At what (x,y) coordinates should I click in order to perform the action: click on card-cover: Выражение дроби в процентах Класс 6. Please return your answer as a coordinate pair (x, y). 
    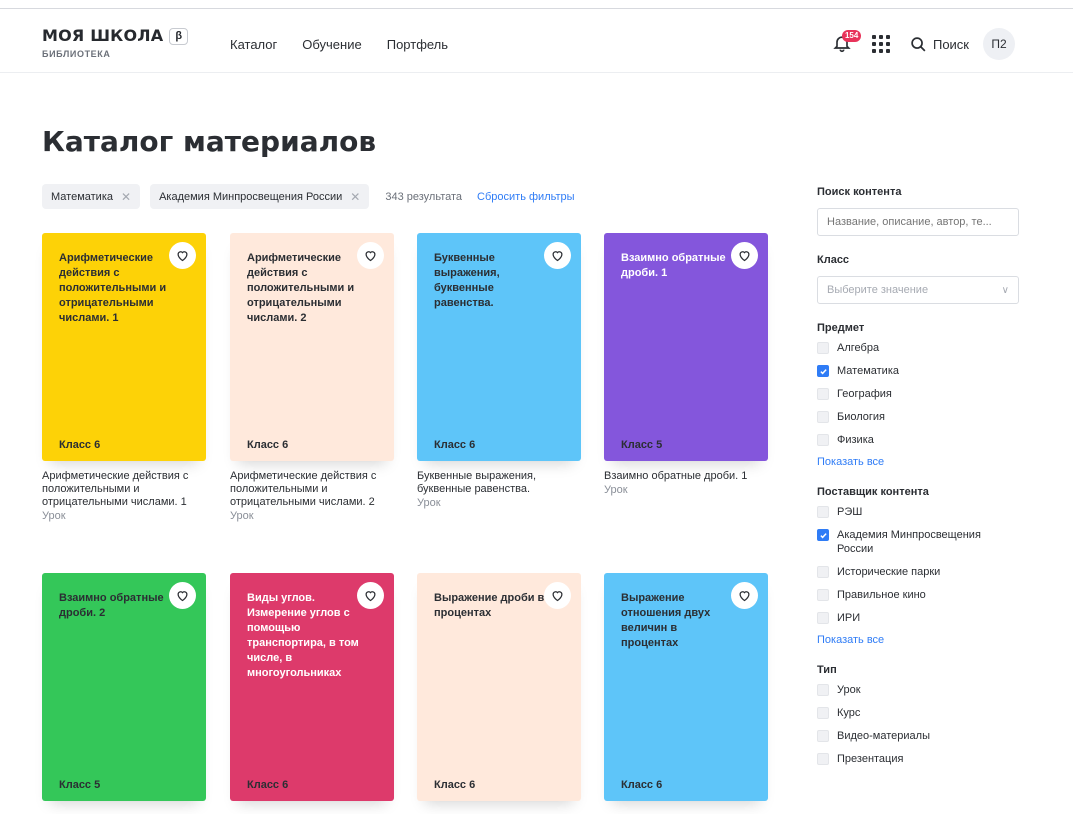
    Looking at the image, I should click on (499, 687).